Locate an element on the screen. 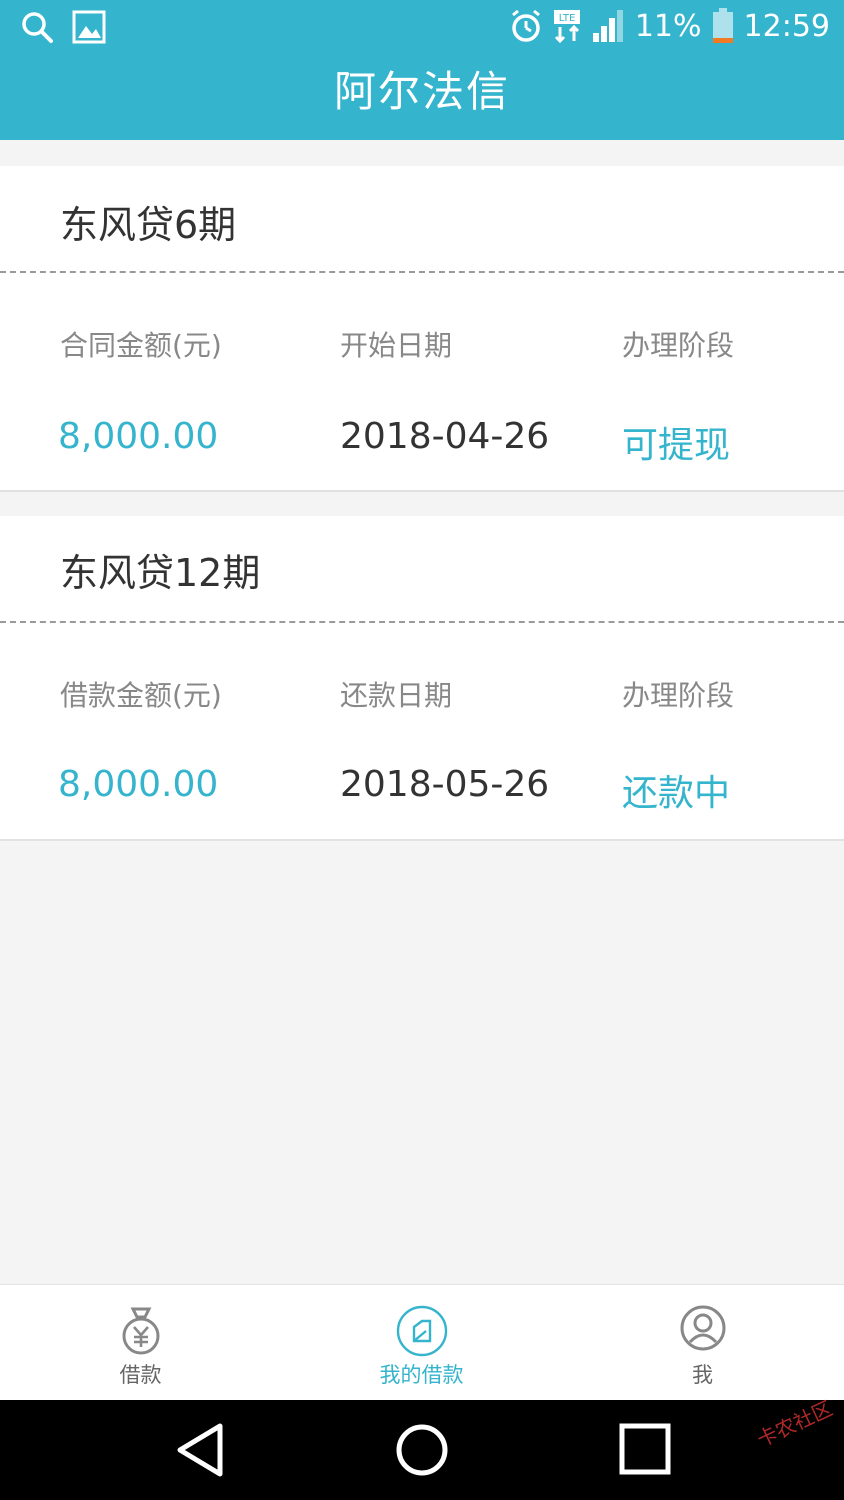 Image resolution: width=844 pixels, height=1500 pixels. app-header: LTE 11% 12:59 阿尔法信 is located at coordinates (422, 70).